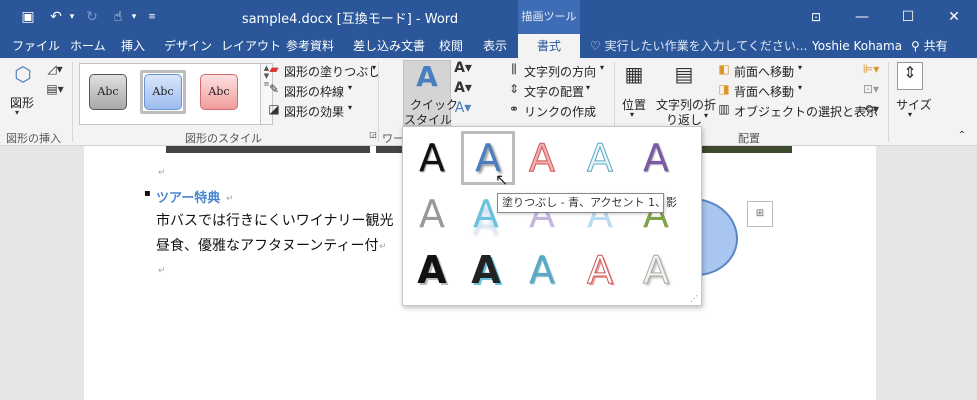  Describe the element at coordinates (552, 216) in the screenshot. I see `wordart-quick-style-gallery: A A A A A A A A A A A A A A A ⋰` at that location.